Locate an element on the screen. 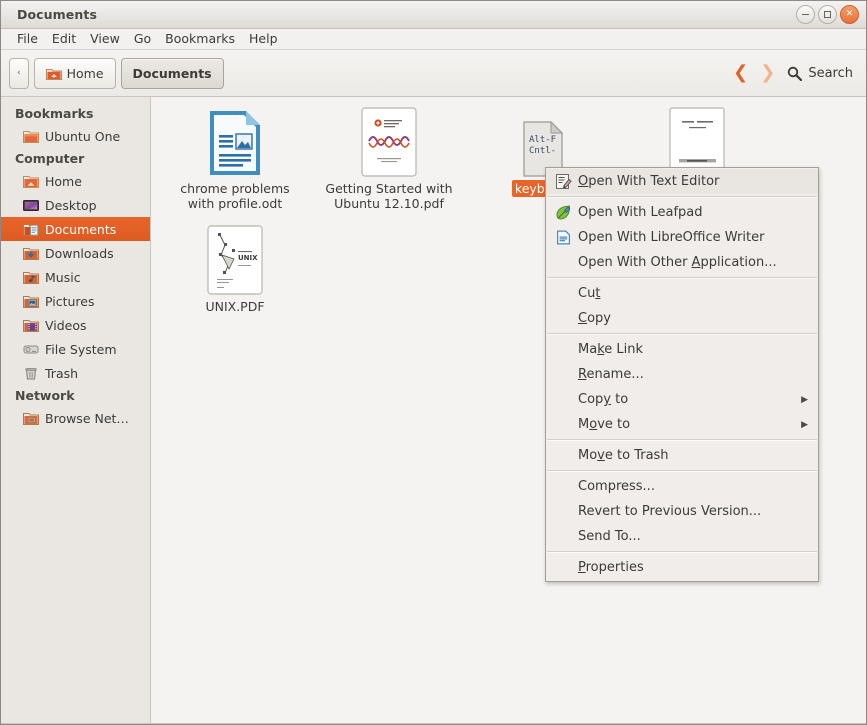  desktop-icon is located at coordinates (31, 205).